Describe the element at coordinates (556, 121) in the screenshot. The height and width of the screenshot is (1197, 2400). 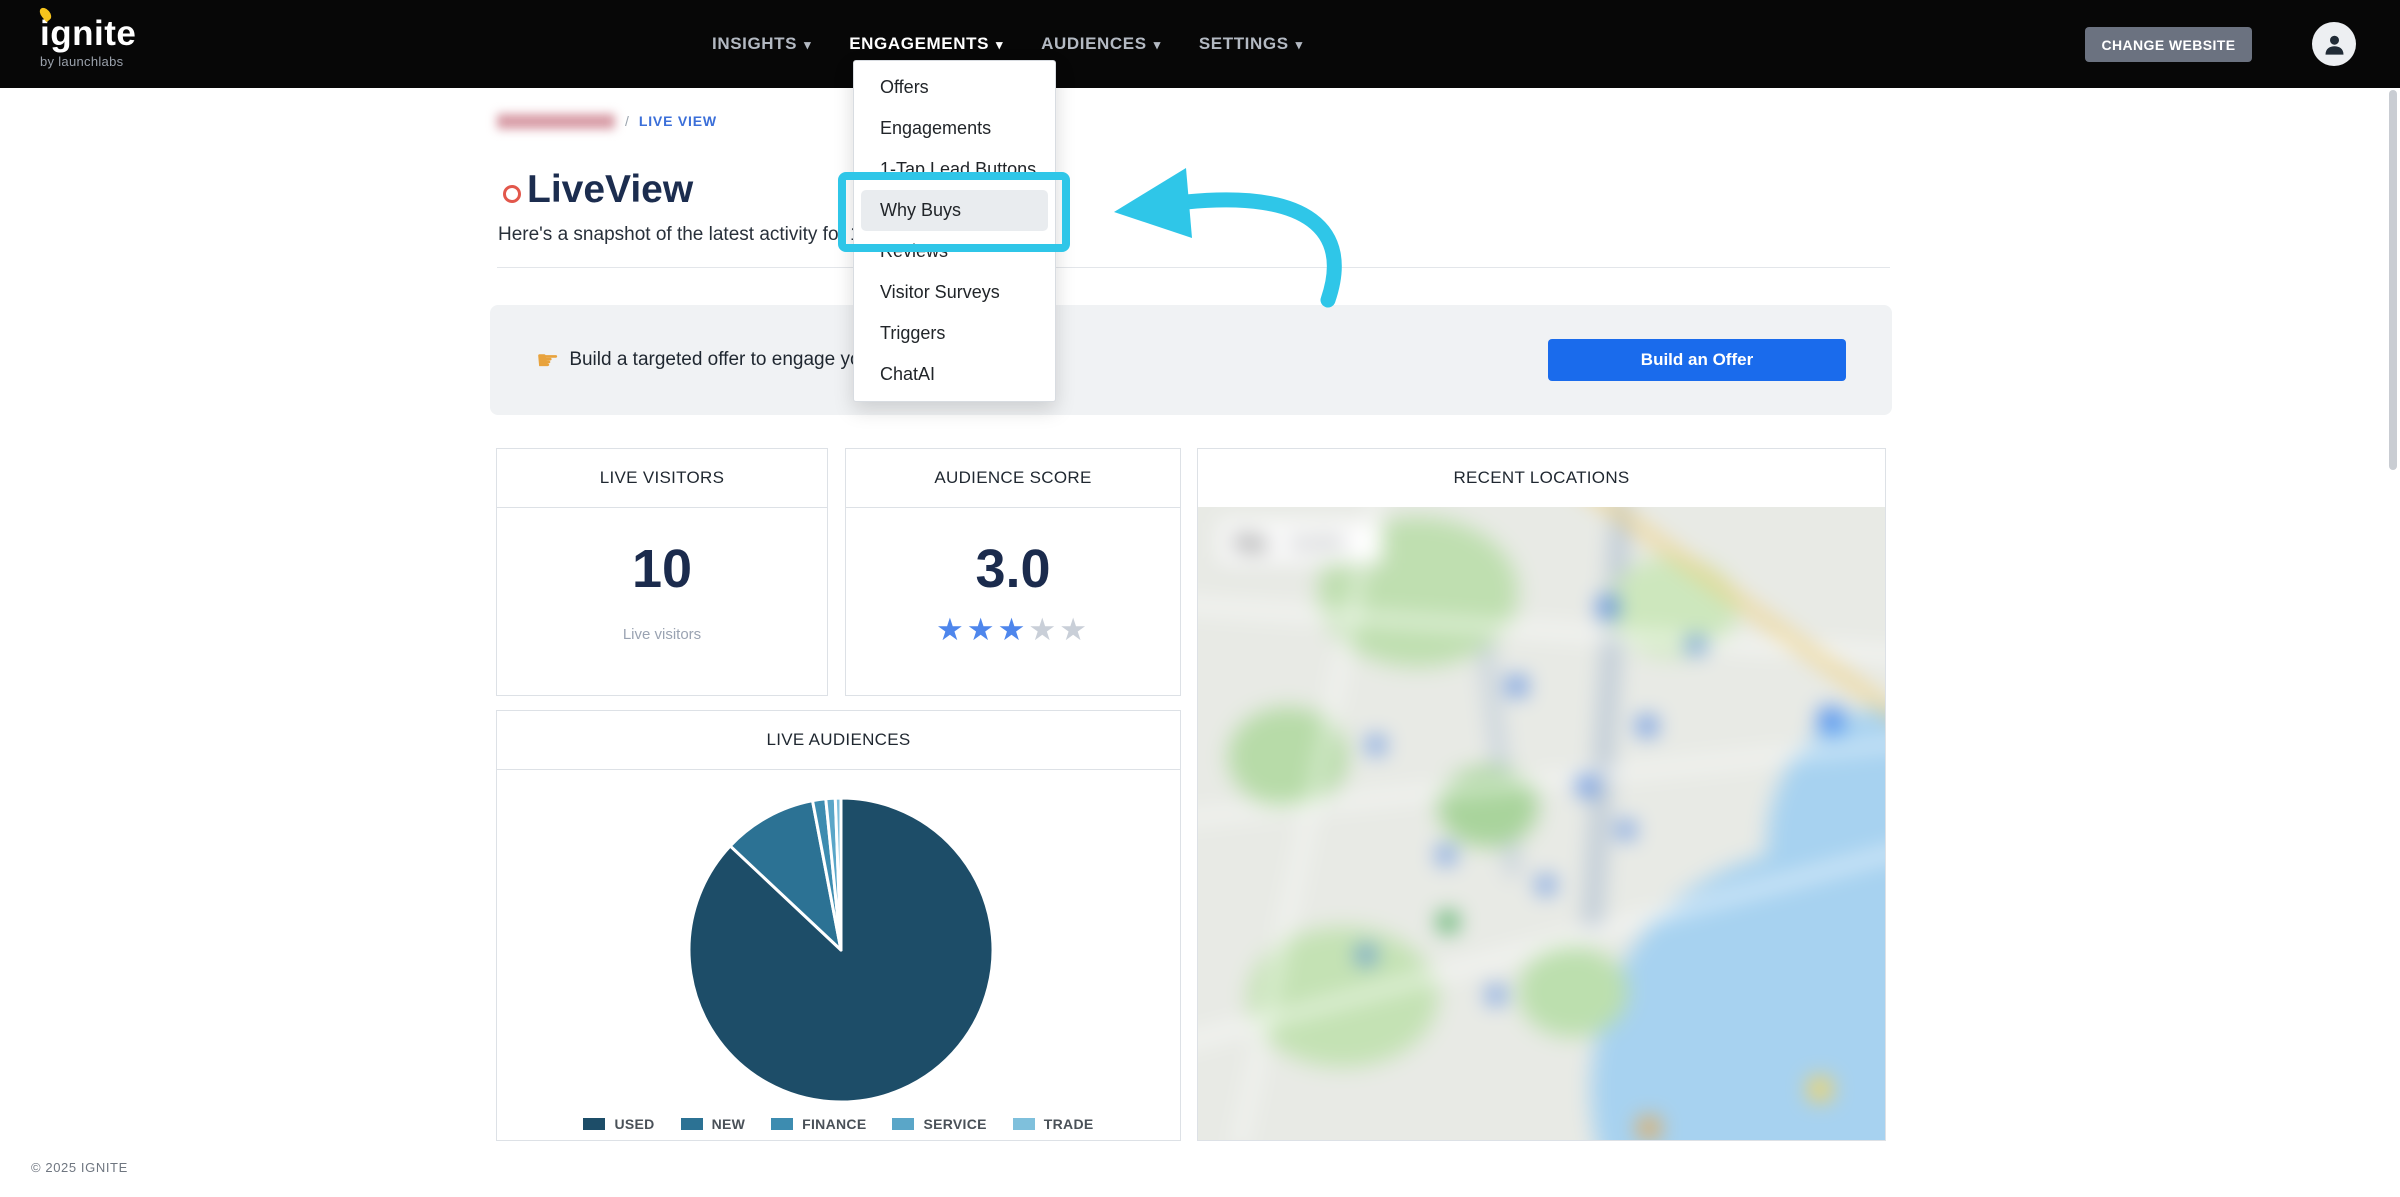
I see `breadcrumb-site-link-redacted` at that location.